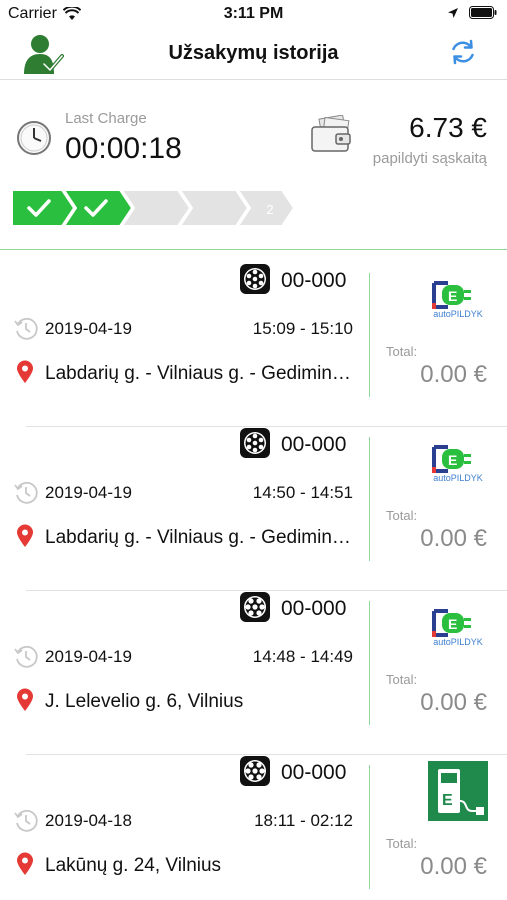  What do you see at coordinates (34, 138) in the screenshot?
I see `clock-icon` at bounding box center [34, 138].